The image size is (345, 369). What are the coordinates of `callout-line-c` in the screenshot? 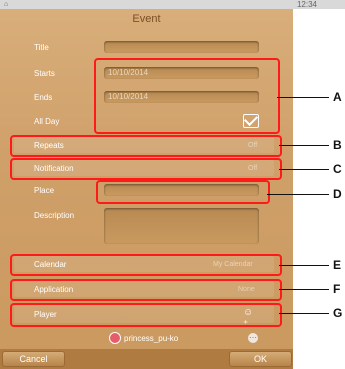 It's located at (304, 169).